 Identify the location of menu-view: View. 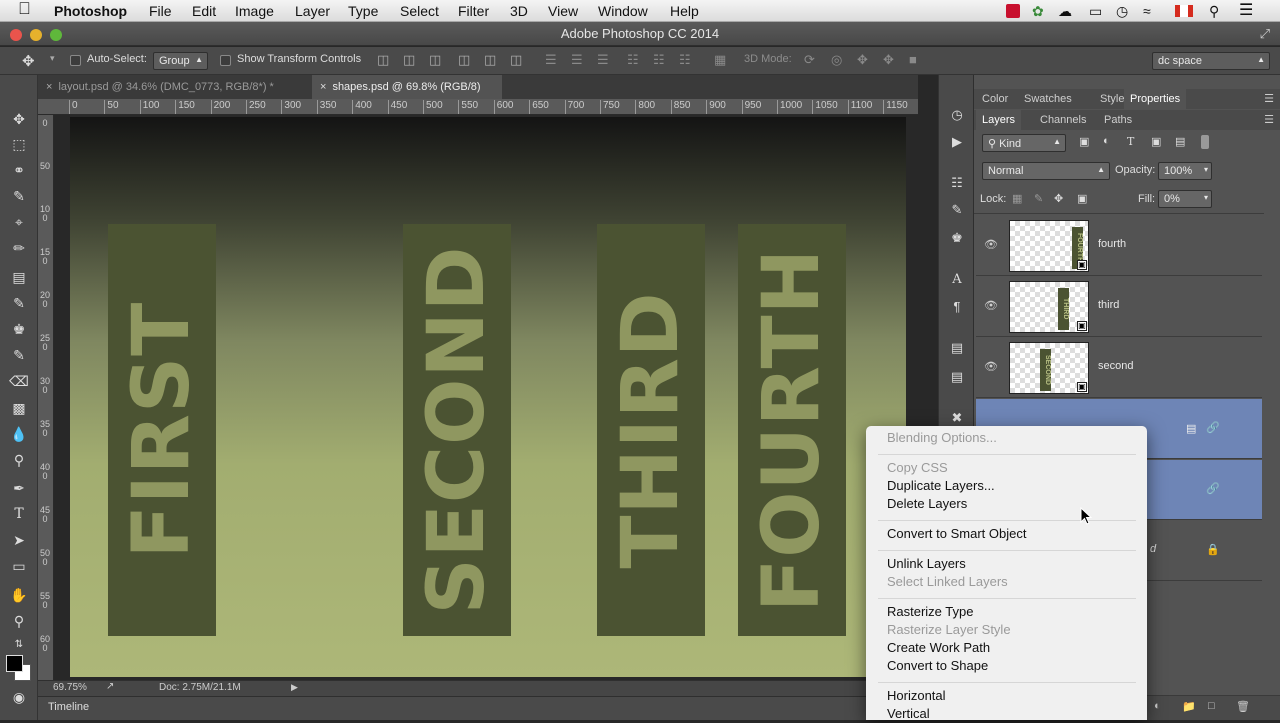
(563, 11).